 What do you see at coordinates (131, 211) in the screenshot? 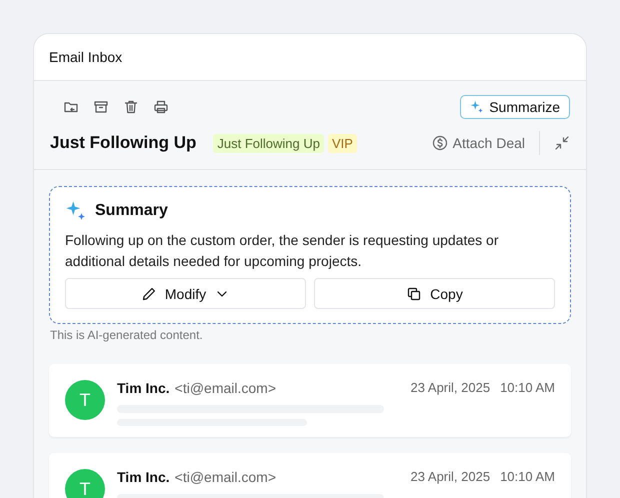
I see `summary-title: Summary` at bounding box center [131, 211].